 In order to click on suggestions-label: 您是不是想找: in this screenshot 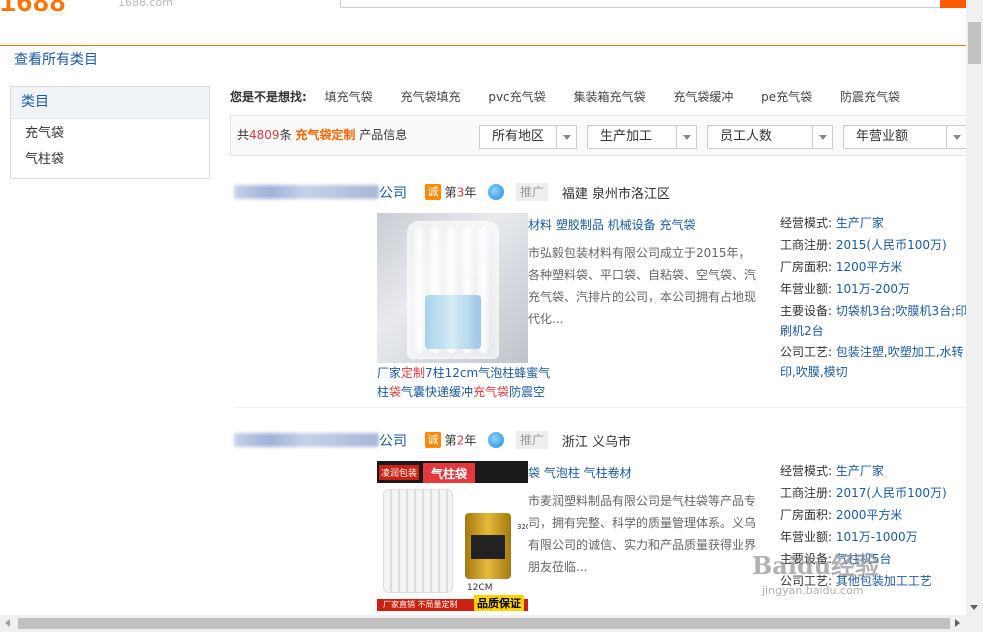, I will do `click(268, 97)`.